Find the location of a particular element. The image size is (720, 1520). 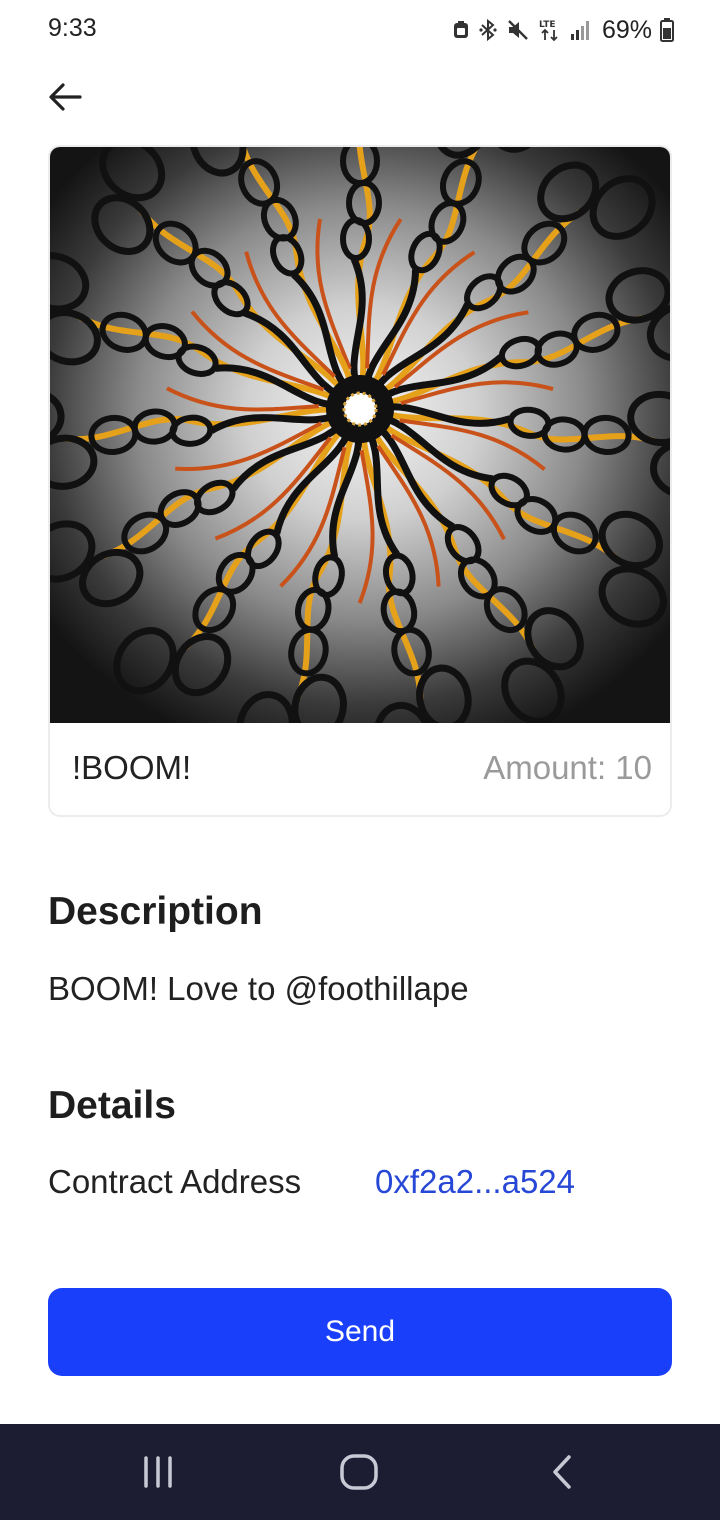

home-icon is located at coordinates (359, 1472).